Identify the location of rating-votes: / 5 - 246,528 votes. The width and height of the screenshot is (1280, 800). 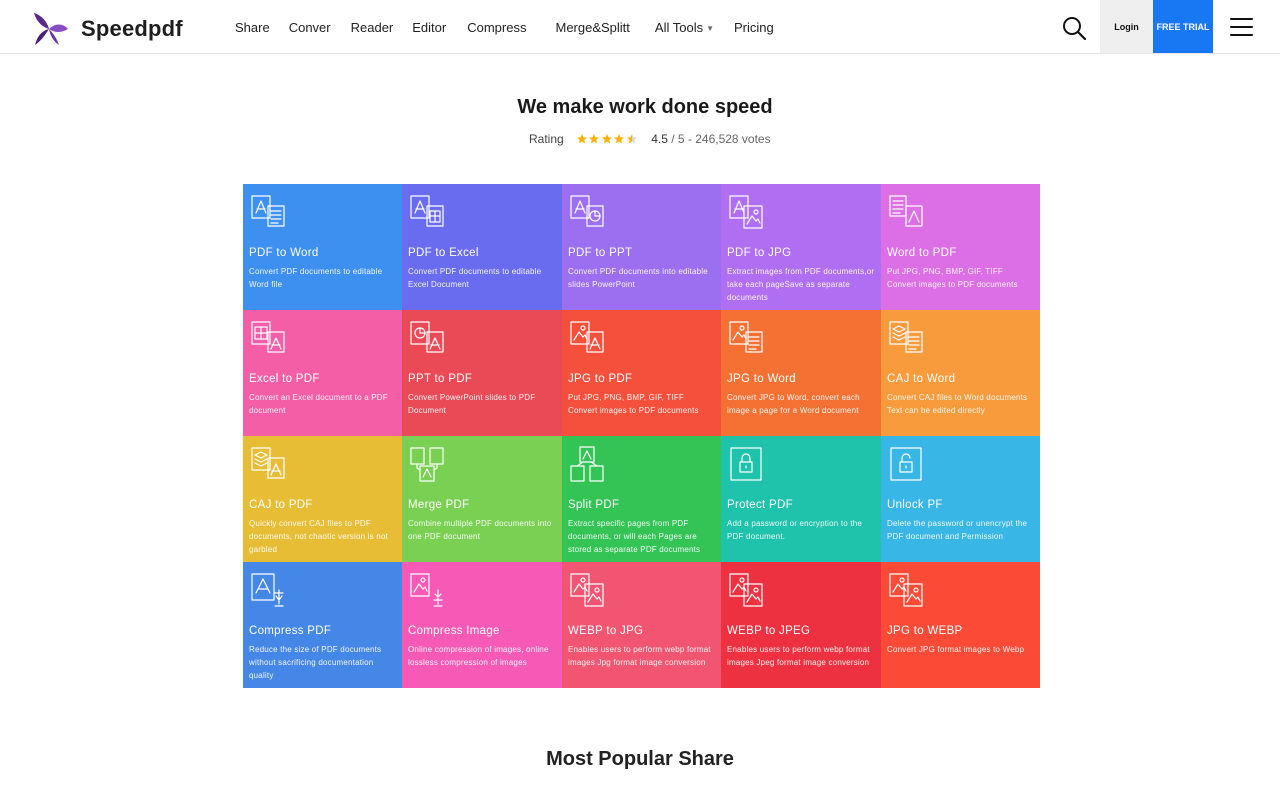
(719, 139).